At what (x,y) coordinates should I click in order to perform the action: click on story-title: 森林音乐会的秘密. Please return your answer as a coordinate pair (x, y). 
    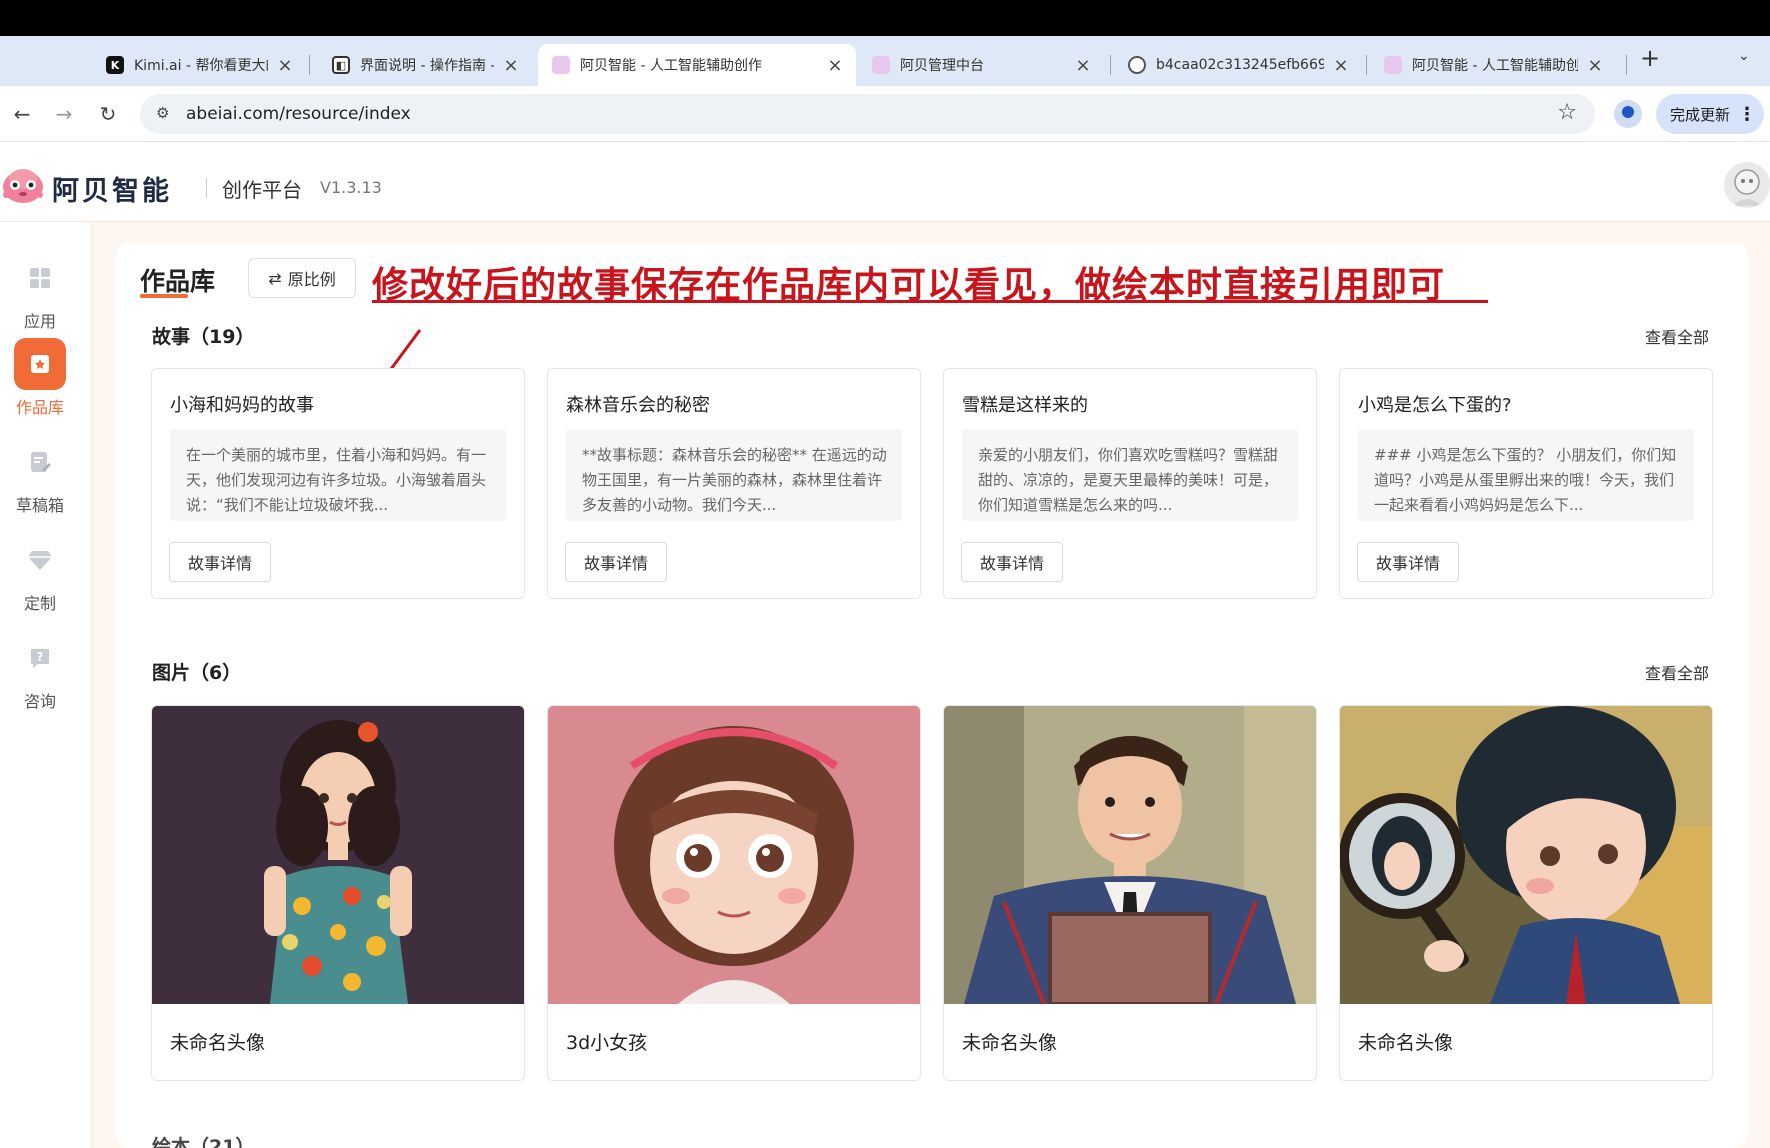
    Looking at the image, I should click on (638, 404).